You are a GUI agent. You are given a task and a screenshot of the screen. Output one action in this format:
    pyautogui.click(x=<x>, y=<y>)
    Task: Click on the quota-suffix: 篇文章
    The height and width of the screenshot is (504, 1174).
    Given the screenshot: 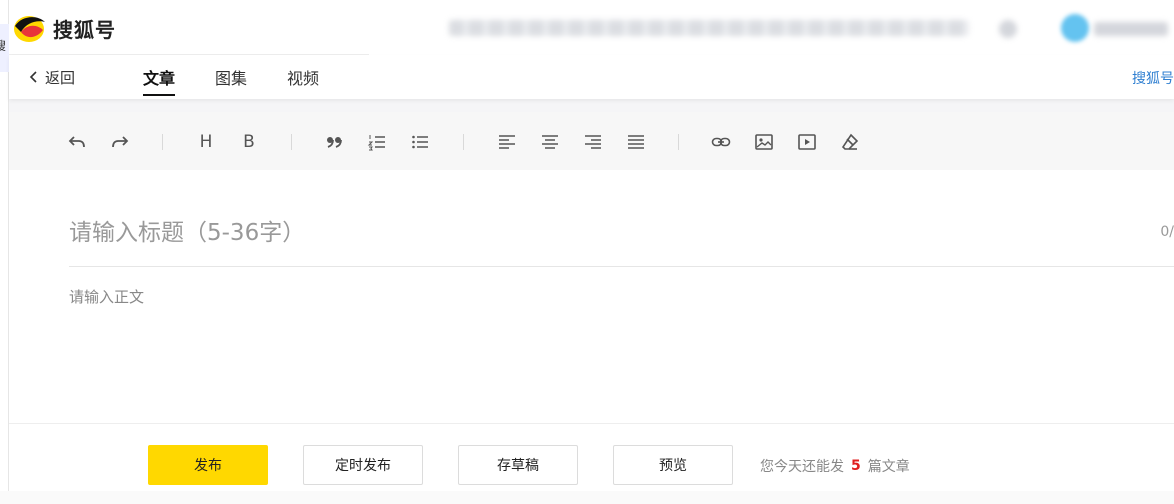 What is the action you would take?
    pyautogui.click(x=888, y=467)
    